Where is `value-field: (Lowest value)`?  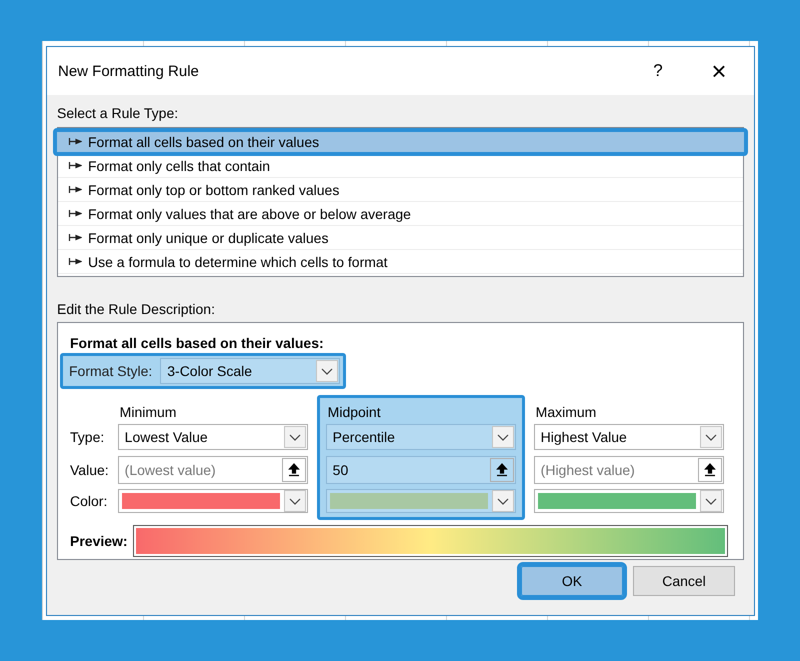
value-field: (Lowest value) is located at coordinates (213, 470).